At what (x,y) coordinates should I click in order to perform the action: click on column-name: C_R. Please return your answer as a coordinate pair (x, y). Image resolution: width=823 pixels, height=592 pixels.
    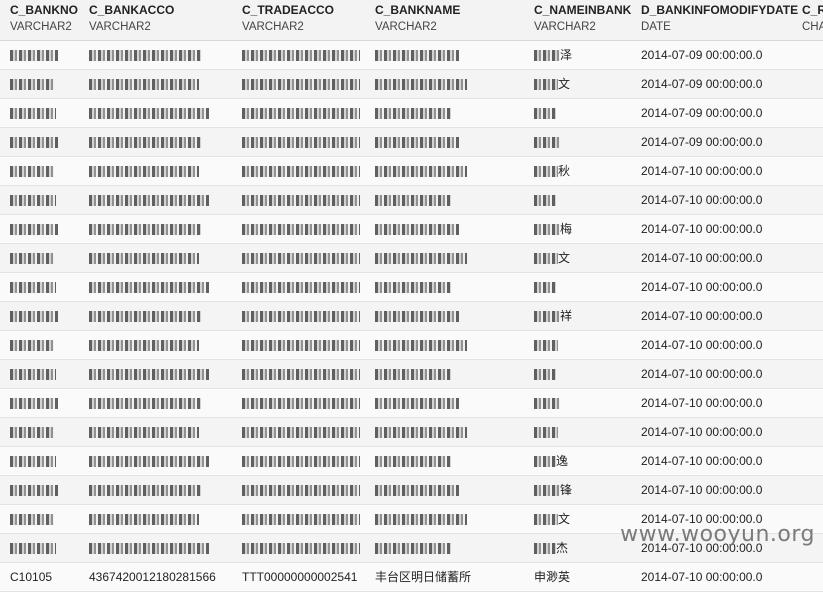
    Looking at the image, I should click on (812, 10).